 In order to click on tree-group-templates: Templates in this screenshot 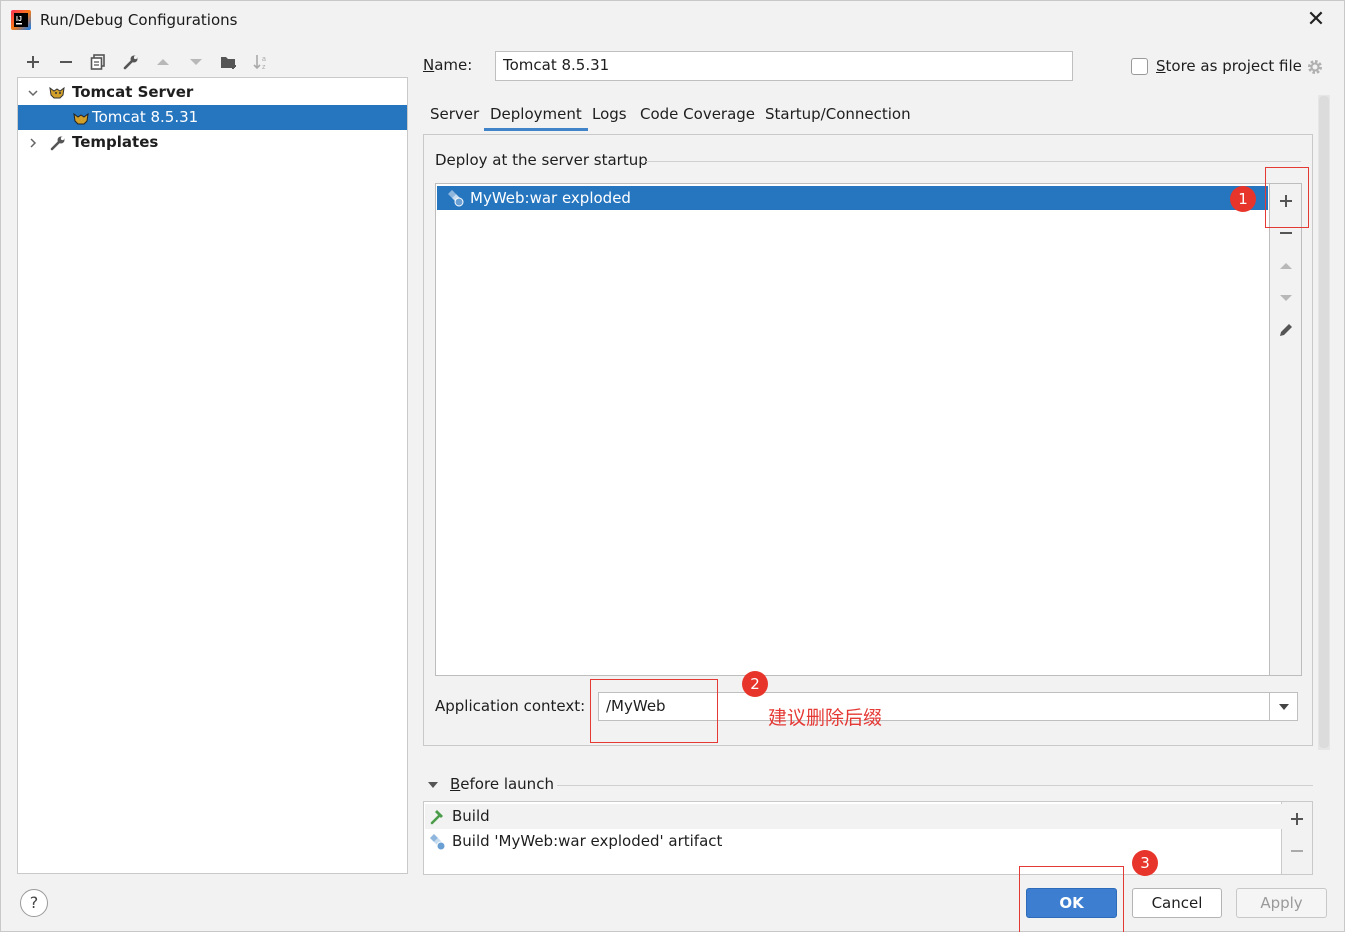, I will do `click(212, 142)`.